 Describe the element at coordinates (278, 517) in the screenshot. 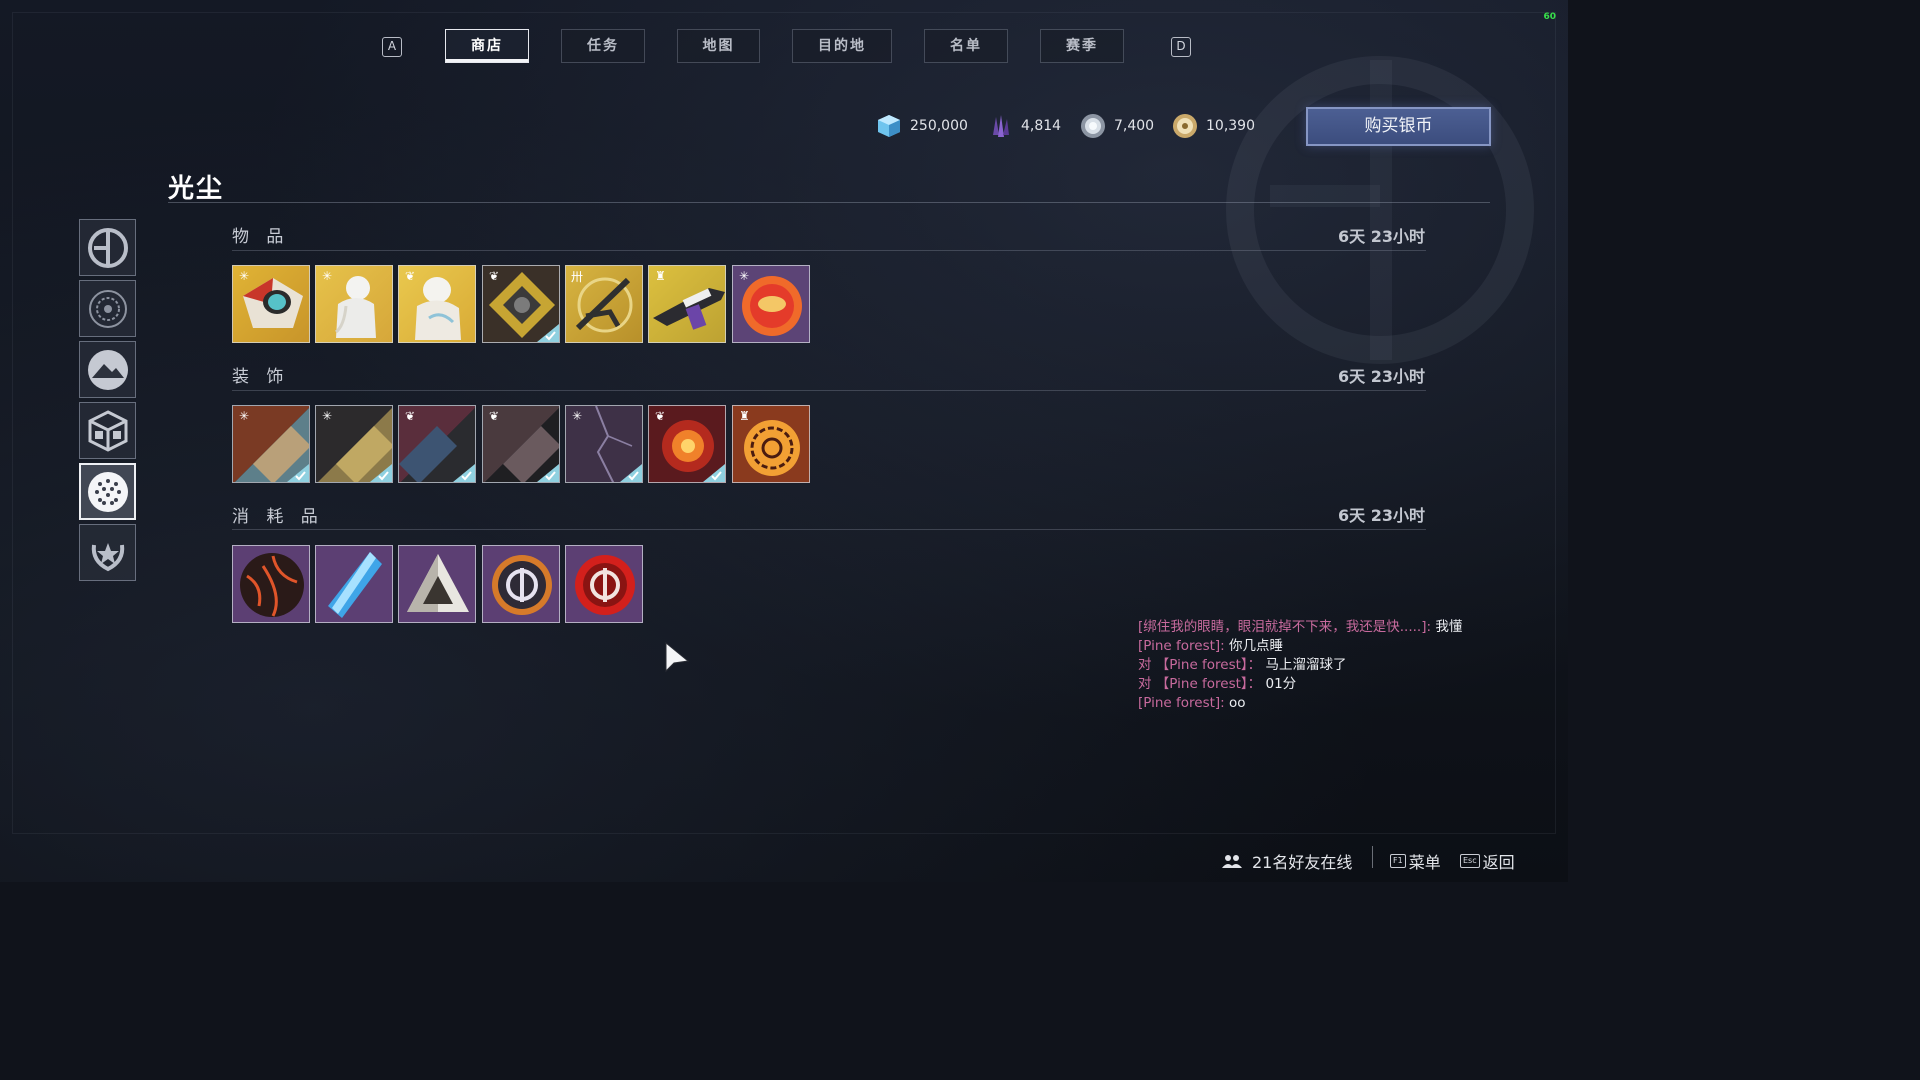

I see `section-consumables-label: 消 耗 品` at that location.